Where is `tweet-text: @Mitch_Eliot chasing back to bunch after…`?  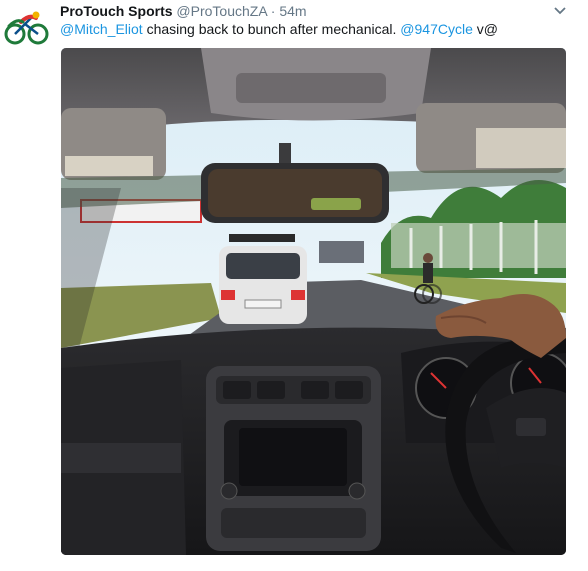 tweet-text: @Mitch_Eliot chasing back to bunch after… is located at coordinates (314, 29).